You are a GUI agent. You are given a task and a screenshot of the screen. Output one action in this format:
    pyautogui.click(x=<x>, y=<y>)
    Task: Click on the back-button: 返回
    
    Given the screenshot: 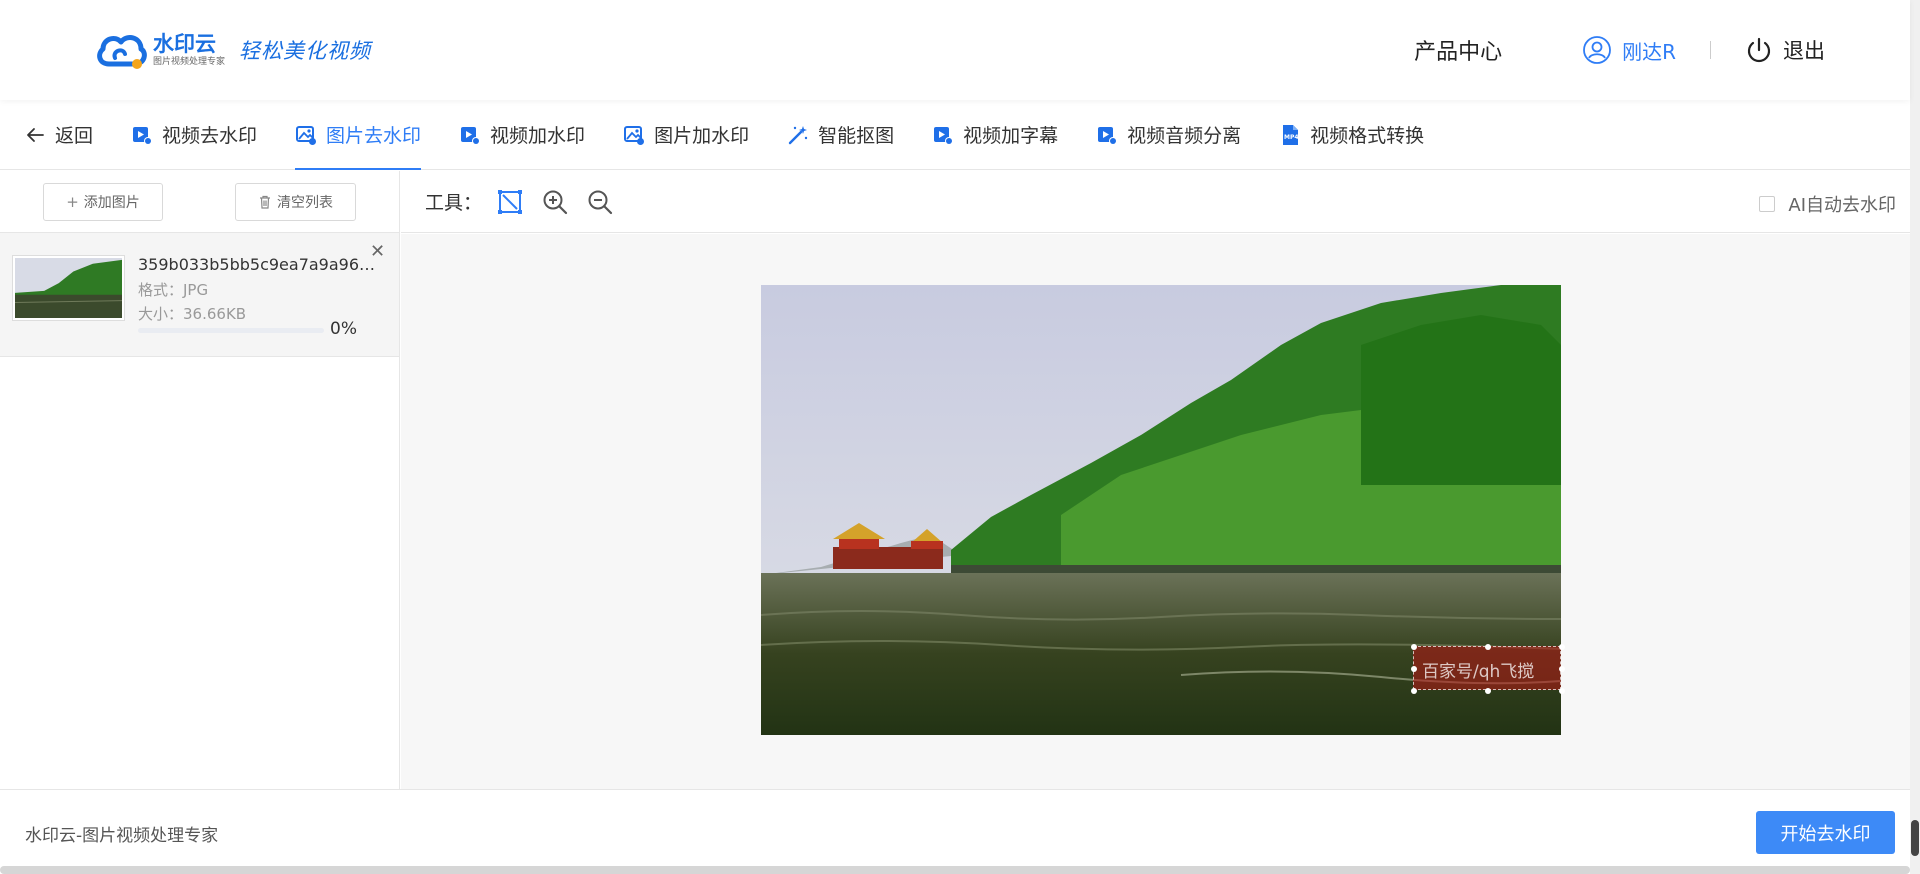 What is the action you would take?
    pyautogui.click(x=59, y=135)
    